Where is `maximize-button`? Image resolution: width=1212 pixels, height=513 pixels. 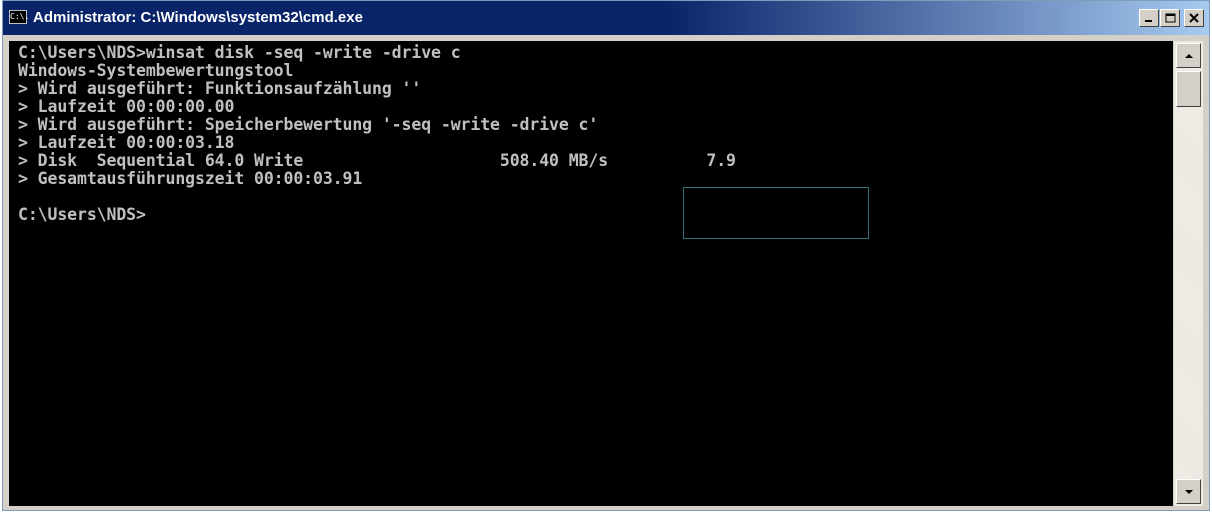 maximize-button is located at coordinates (1170, 18).